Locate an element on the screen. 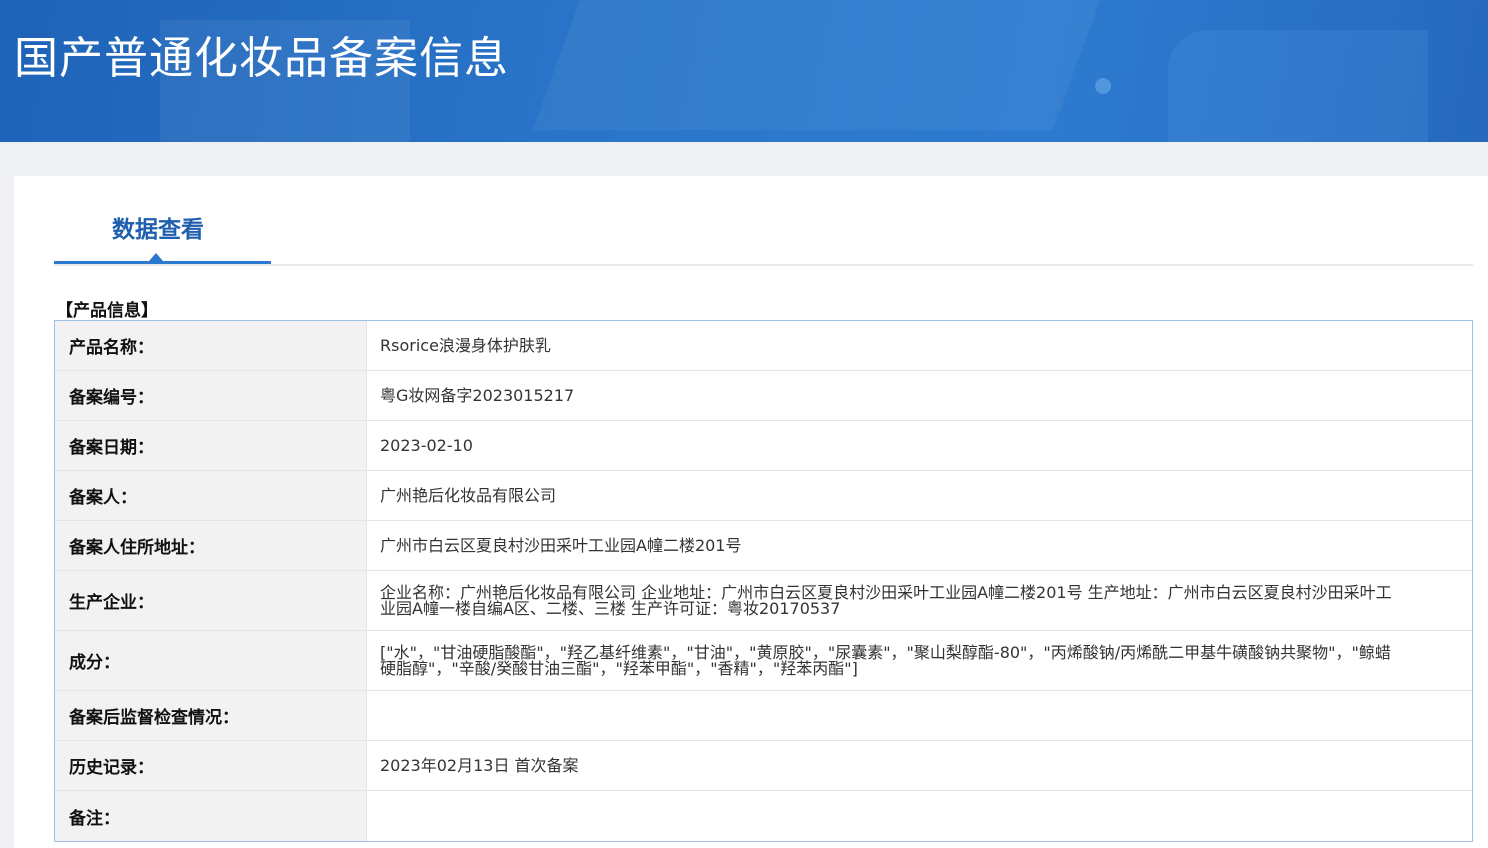 The height and width of the screenshot is (848, 1488). row-label: 产品名称： is located at coordinates (211, 345).